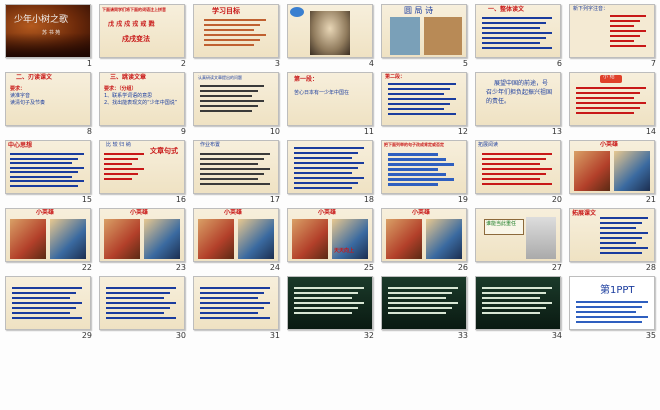 This screenshot has width=660, height=410. Describe the element at coordinates (236, 167) in the screenshot. I see `slide-thumbnail: 作业布置` at that location.